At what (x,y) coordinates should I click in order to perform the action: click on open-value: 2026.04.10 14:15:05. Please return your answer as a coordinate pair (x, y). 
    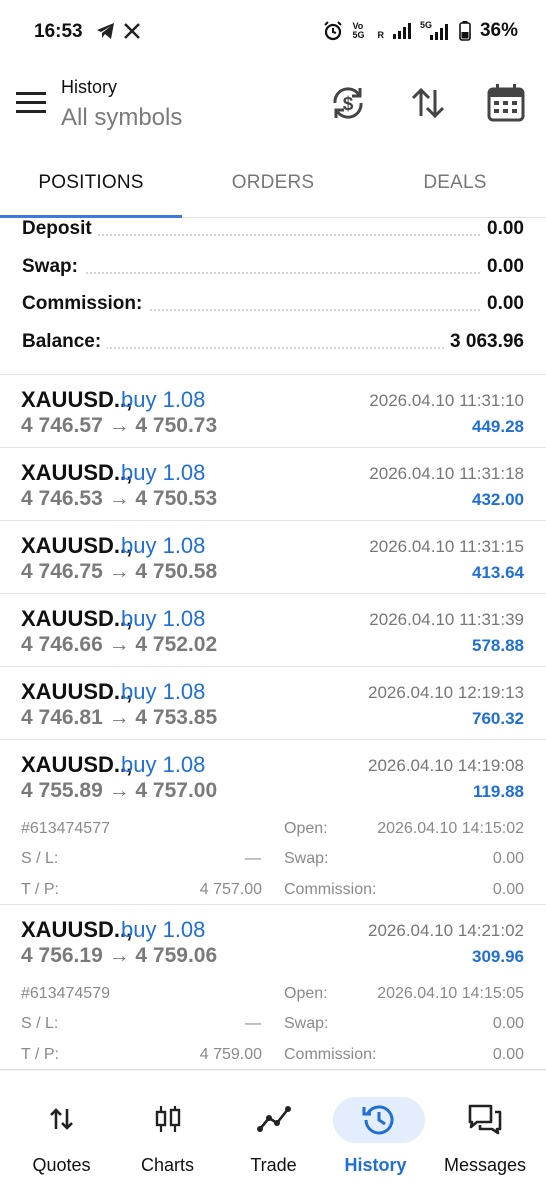
    Looking at the image, I should click on (450, 993).